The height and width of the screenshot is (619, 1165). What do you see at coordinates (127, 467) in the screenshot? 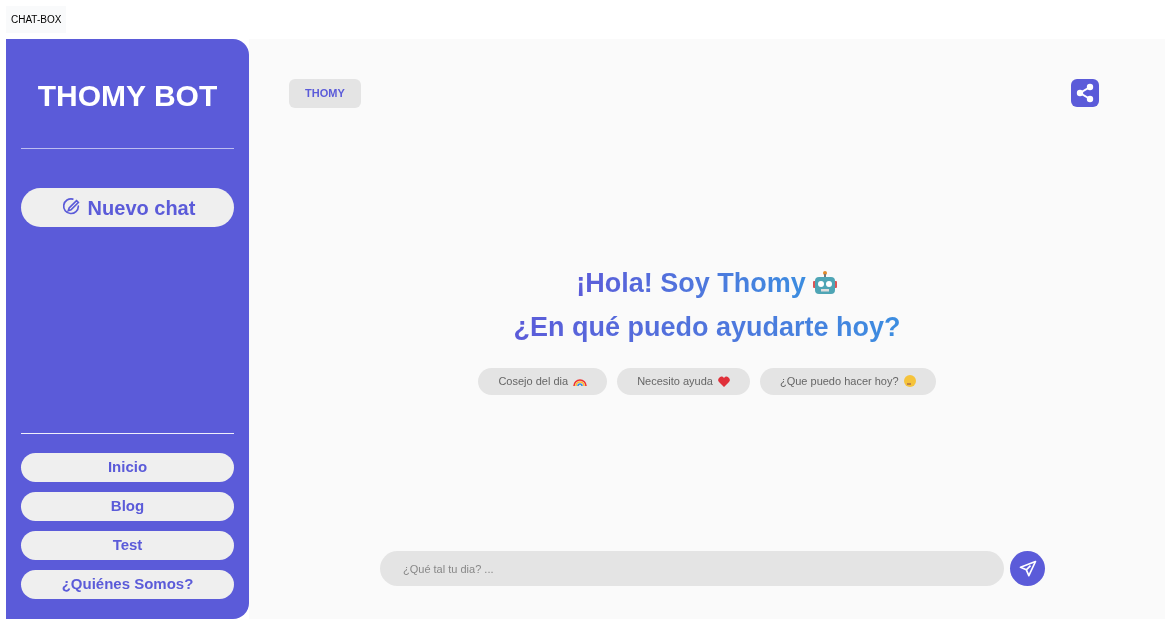
I see `nav-button: Inicio` at bounding box center [127, 467].